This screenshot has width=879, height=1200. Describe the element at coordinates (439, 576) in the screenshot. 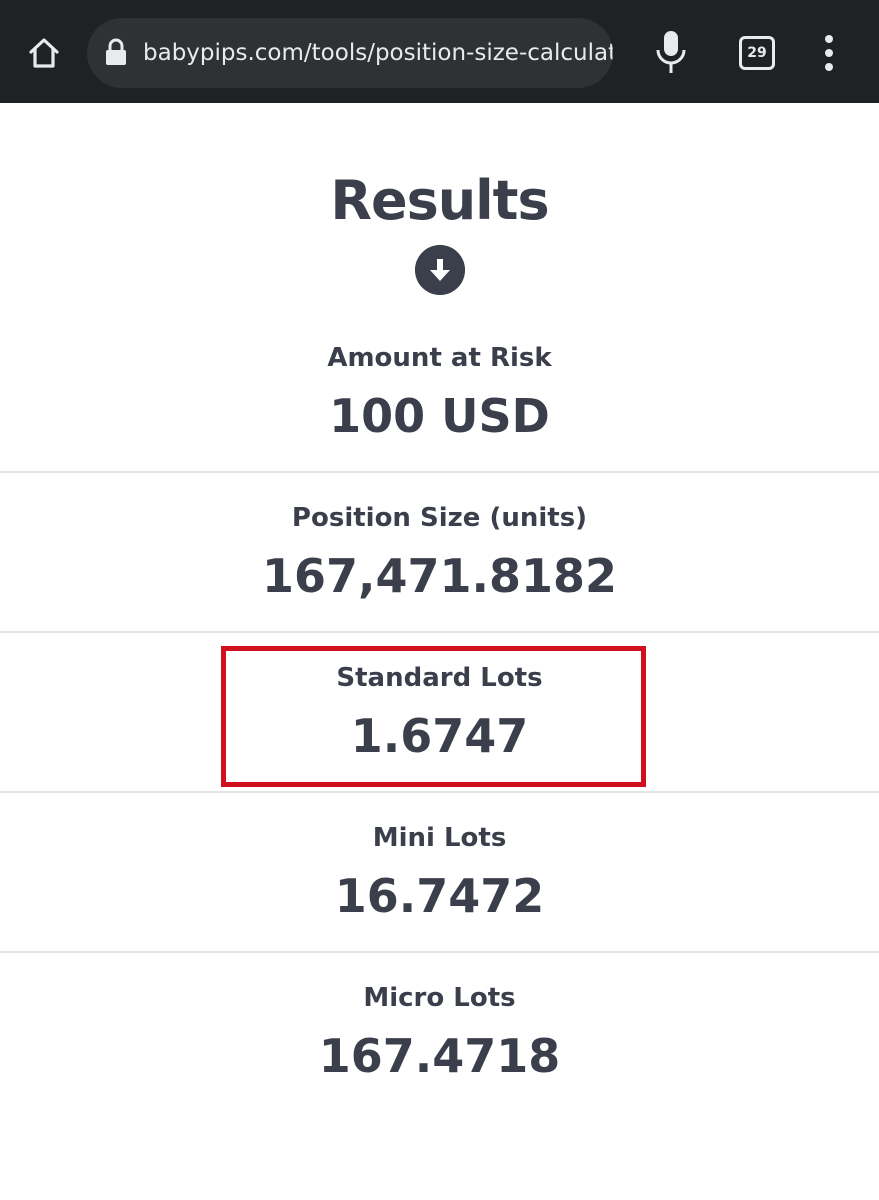

I see `result-value: 167,471.8182` at that location.